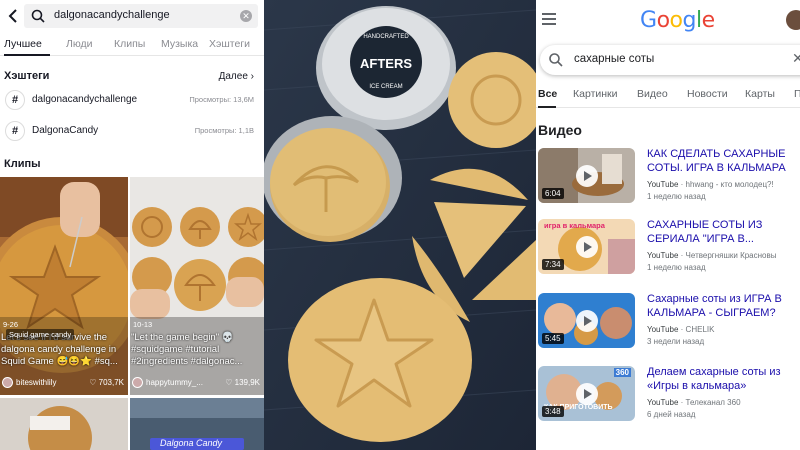  Describe the element at coordinates (106, 382) in the screenshot. I see `clip-likes: ♡ 703,7K` at that location.